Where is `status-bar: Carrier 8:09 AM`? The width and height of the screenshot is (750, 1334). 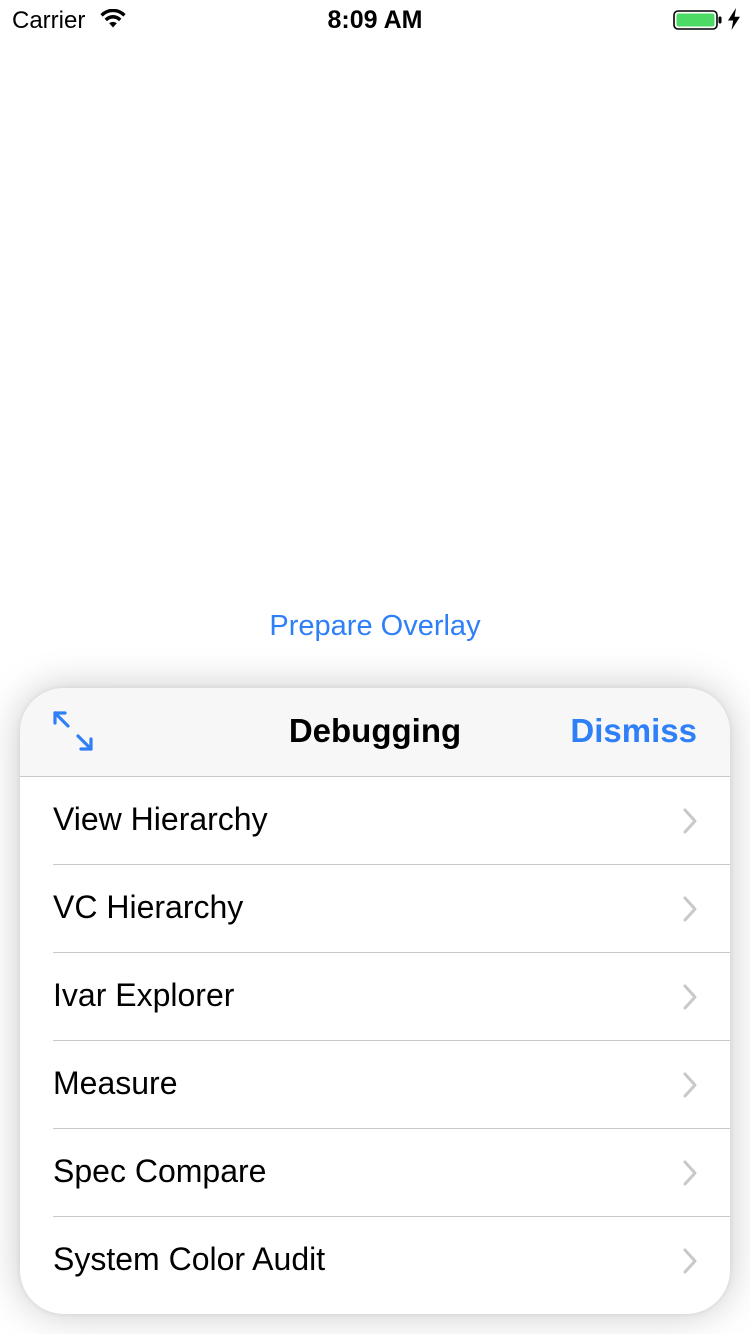 status-bar: Carrier 8:09 AM is located at coordinates (375, 20).